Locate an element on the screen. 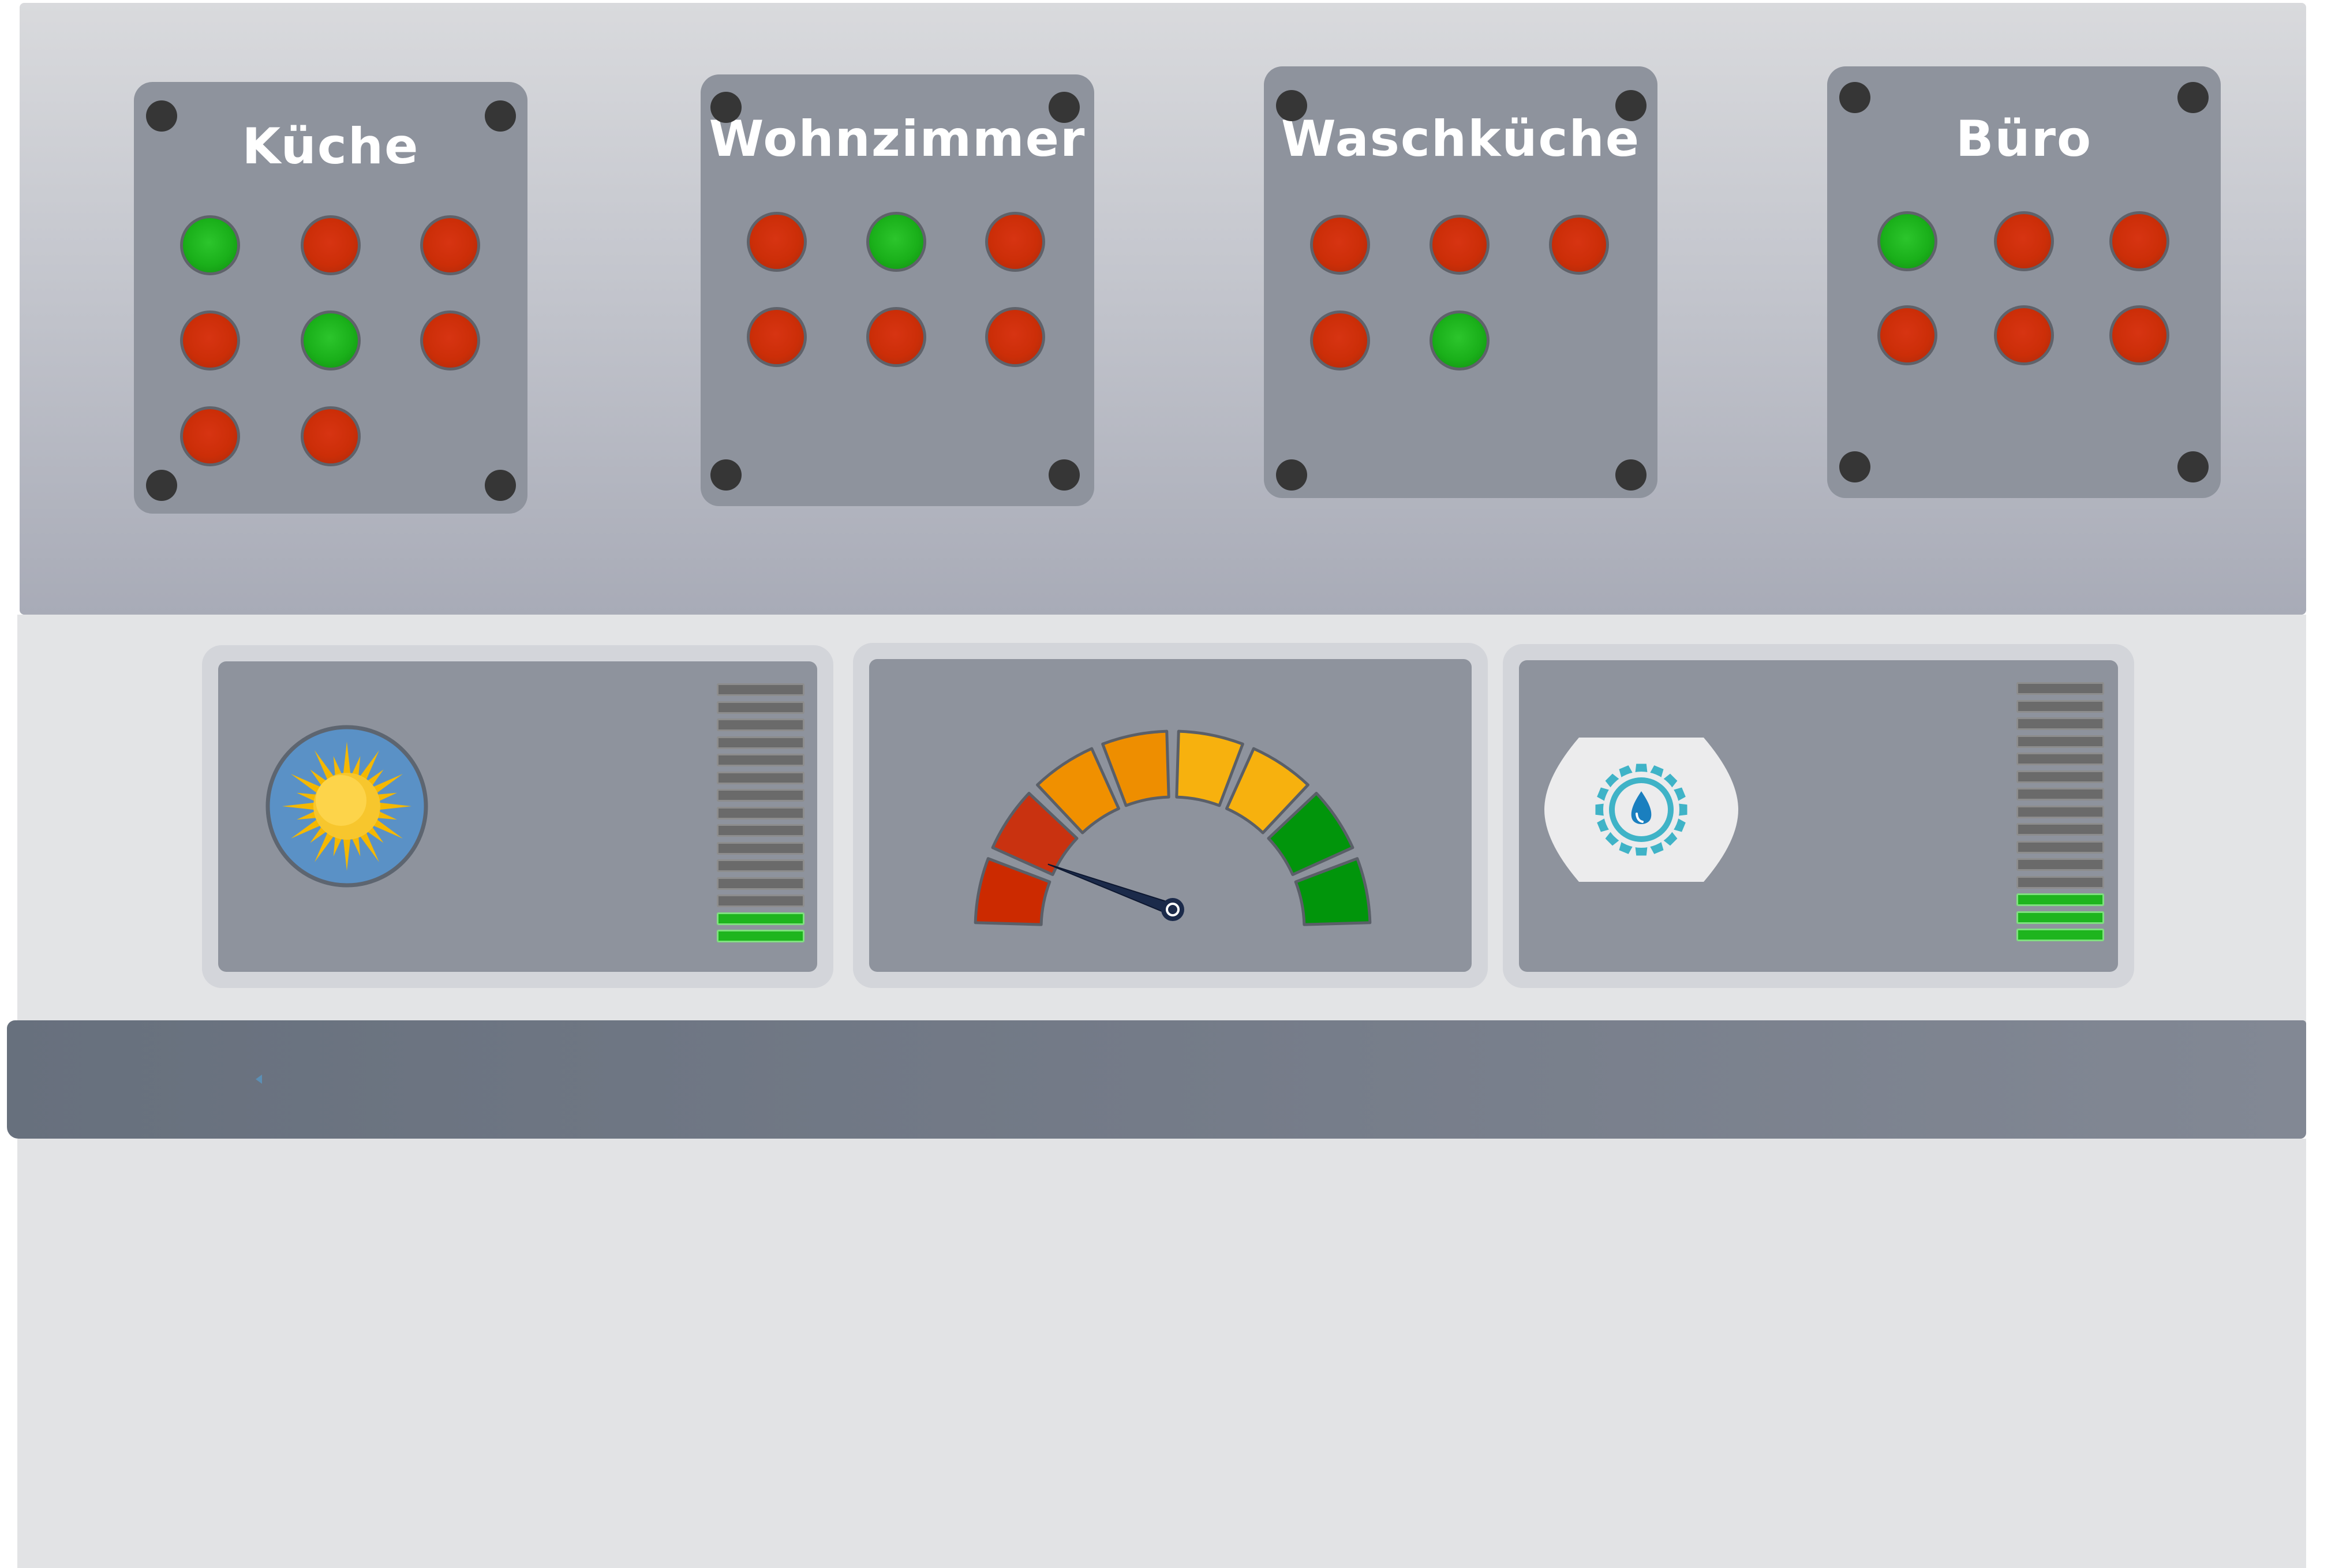 The height and width of the screenshot is (1568, 2335). sun-module is located at coordinates (517, 816).